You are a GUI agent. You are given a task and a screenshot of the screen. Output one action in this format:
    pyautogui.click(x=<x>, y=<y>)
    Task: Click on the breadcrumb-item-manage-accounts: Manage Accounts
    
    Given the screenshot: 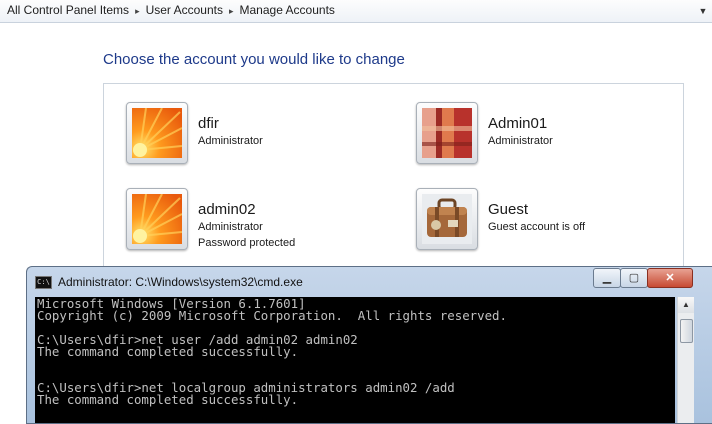 What is the action you would take?
    pyautogui.click(x=287, y=10)
    